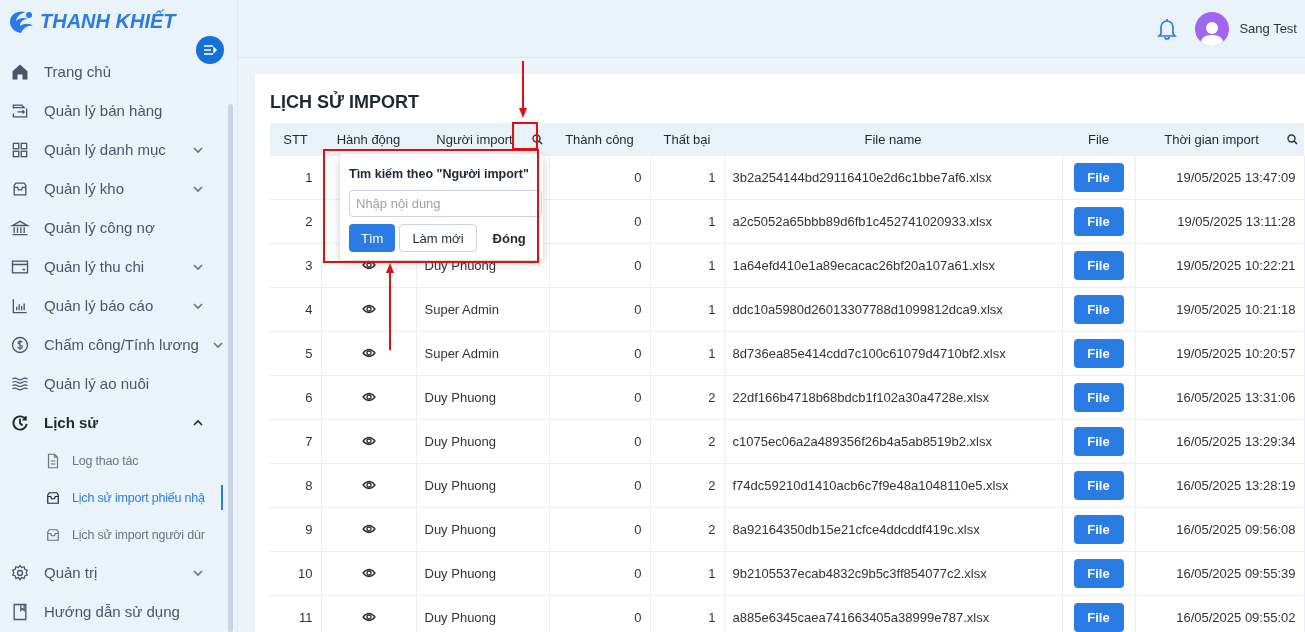 The image size is (1305, 632). I want to click on table-cell: 3, so click(295, 265).